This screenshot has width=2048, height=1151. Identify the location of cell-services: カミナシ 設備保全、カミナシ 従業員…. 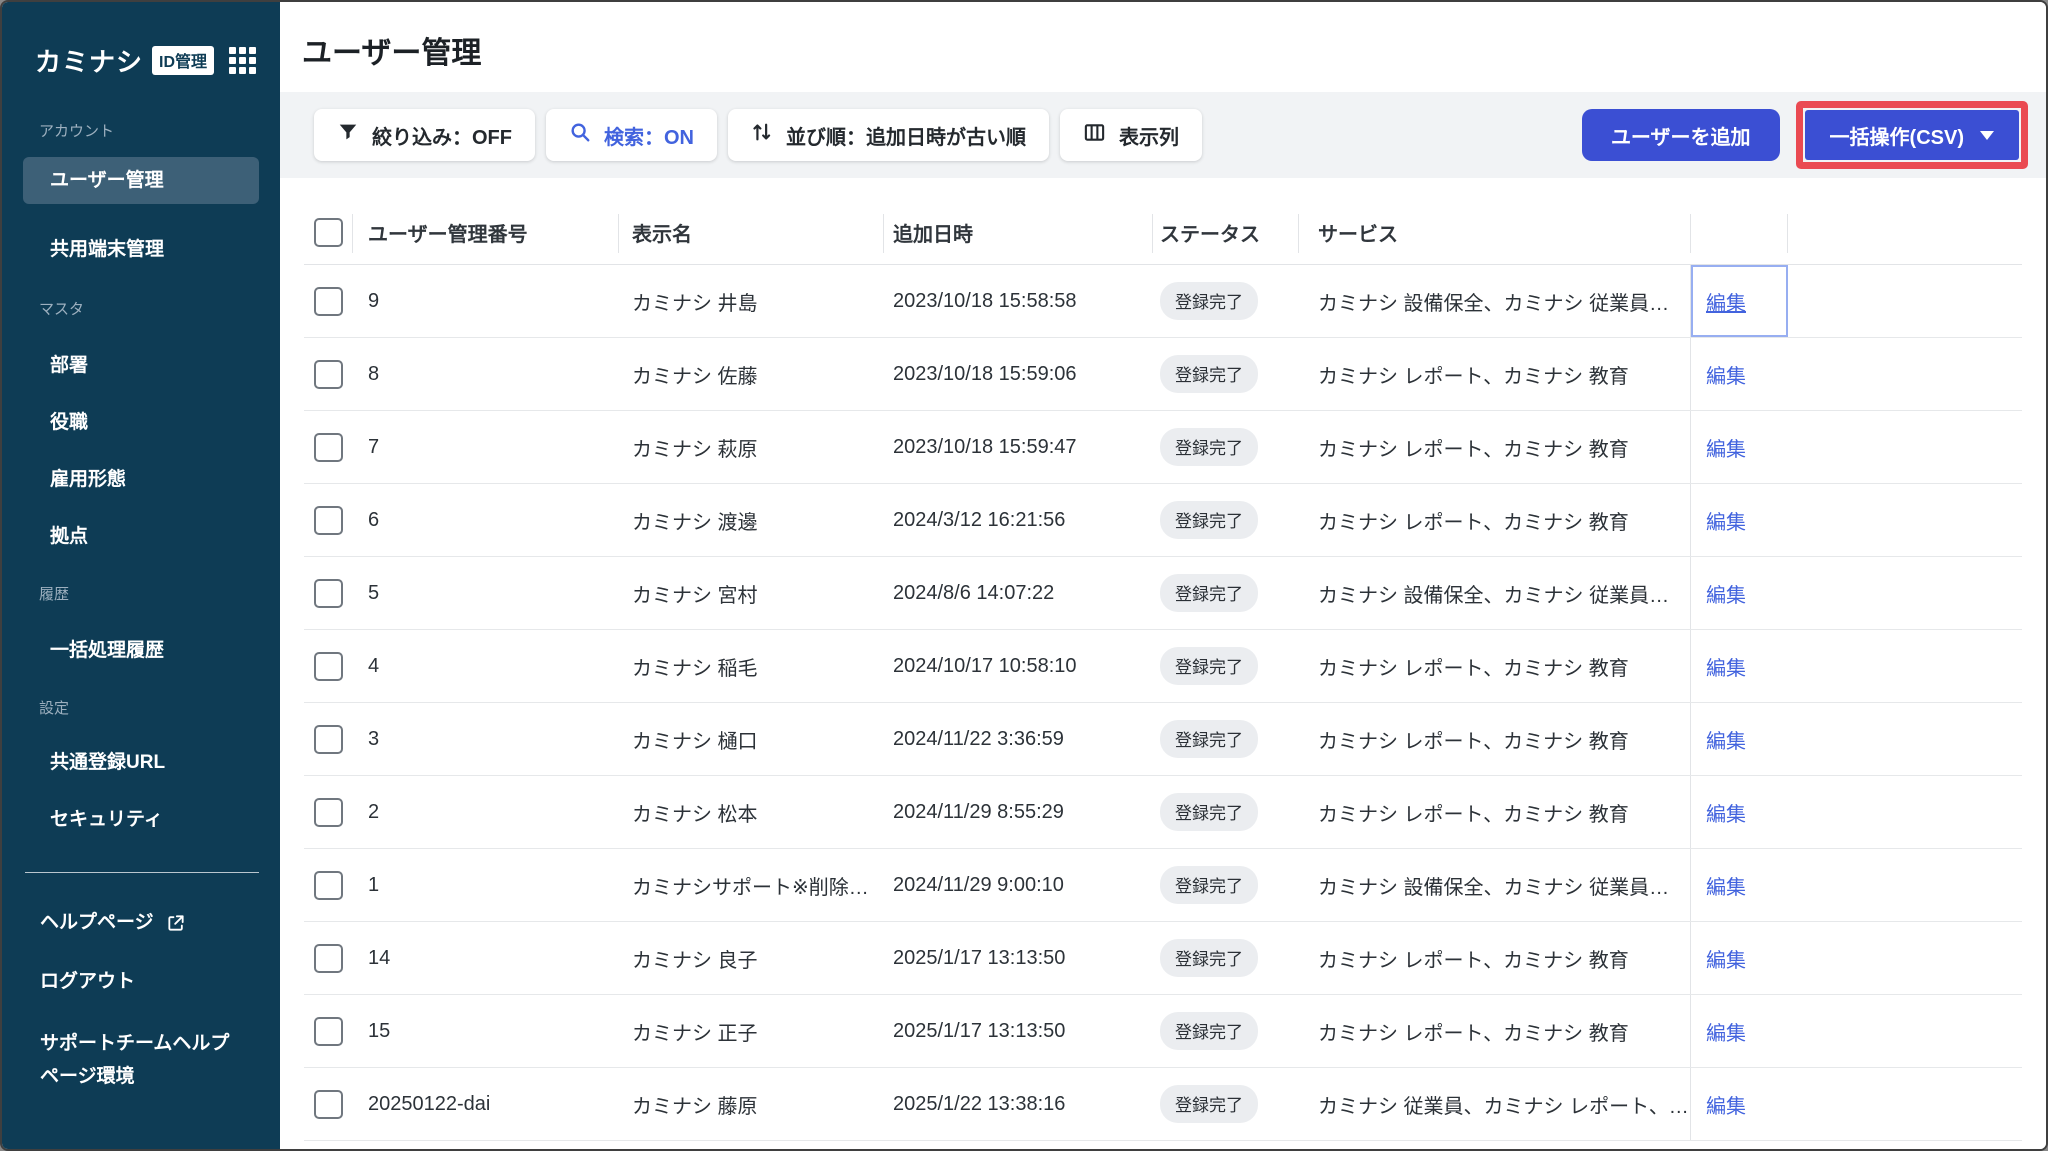
(1494, 595).